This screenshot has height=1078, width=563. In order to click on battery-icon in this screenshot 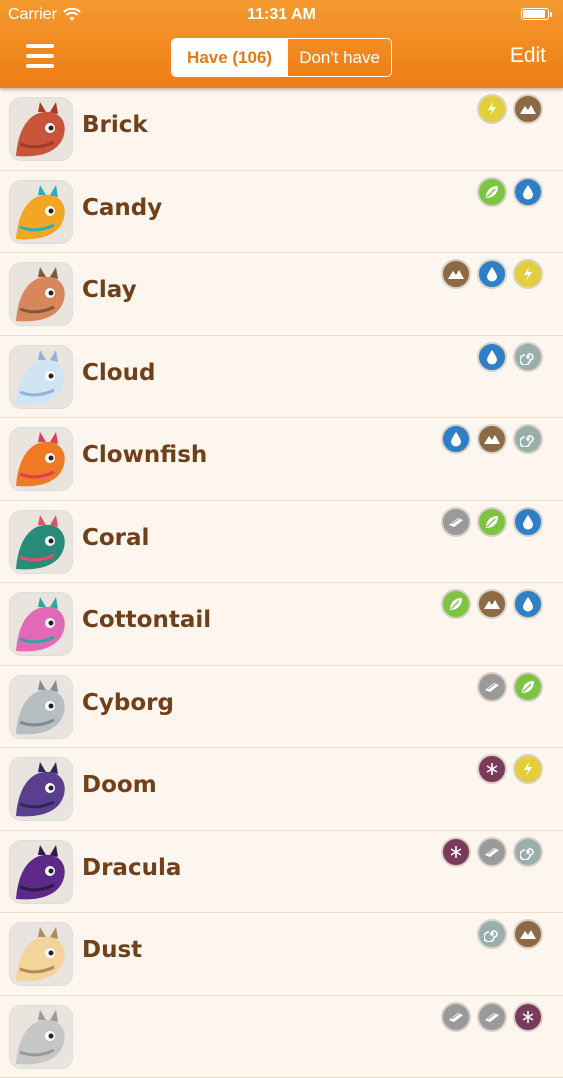, I will do `click(535, 14)`.